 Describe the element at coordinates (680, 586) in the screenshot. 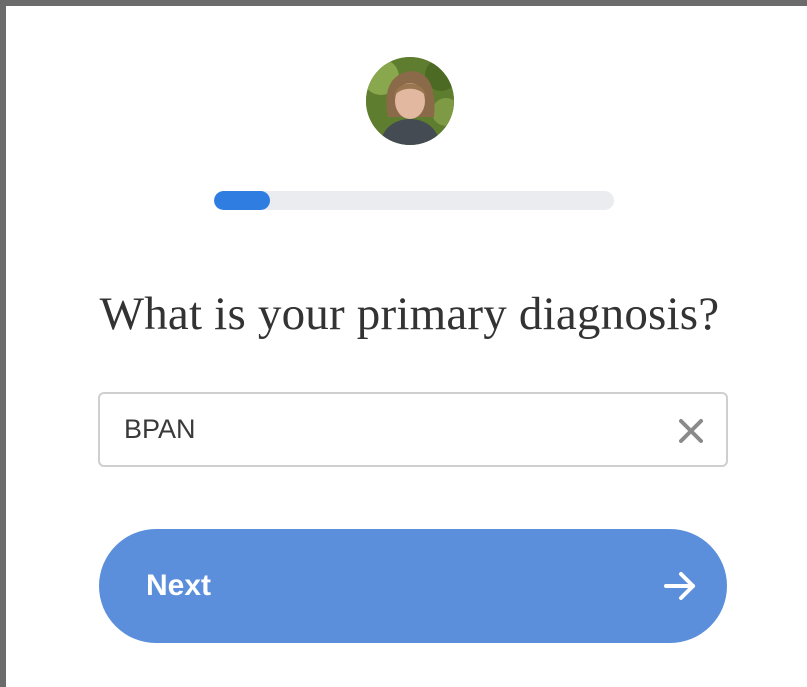

I see `arrow-right-icon` at that location.